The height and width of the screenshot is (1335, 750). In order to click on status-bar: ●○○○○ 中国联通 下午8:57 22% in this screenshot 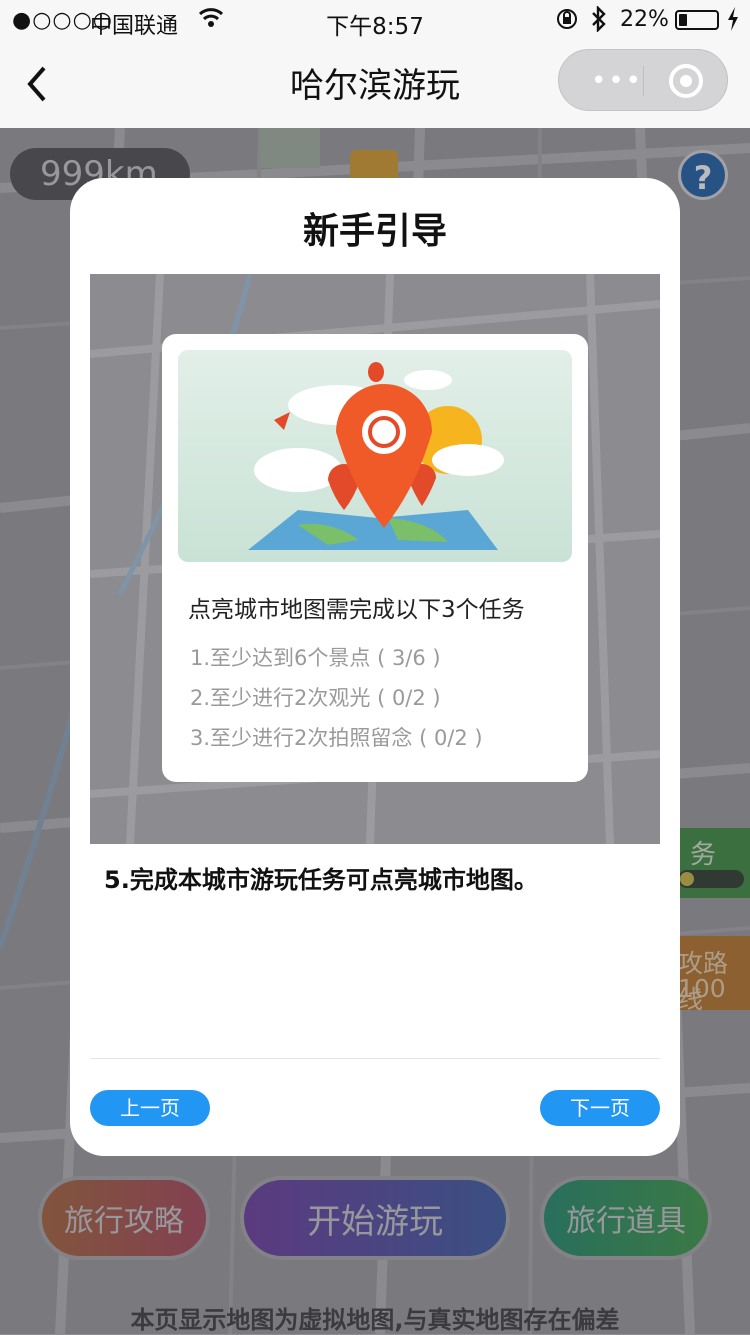, I will do `click(375, 20)`.